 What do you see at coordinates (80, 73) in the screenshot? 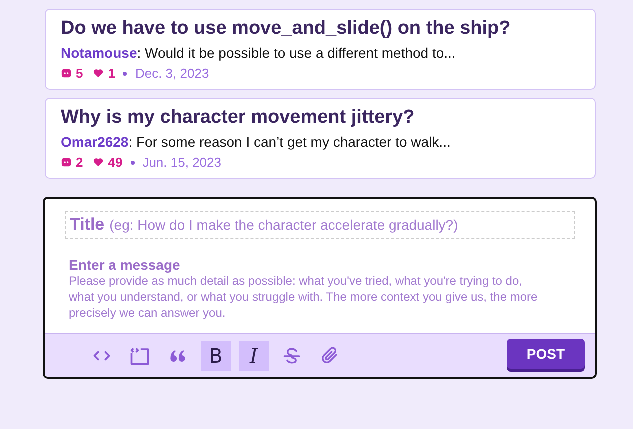
I see `reply-count: 5` at bounding box center [80, 73].